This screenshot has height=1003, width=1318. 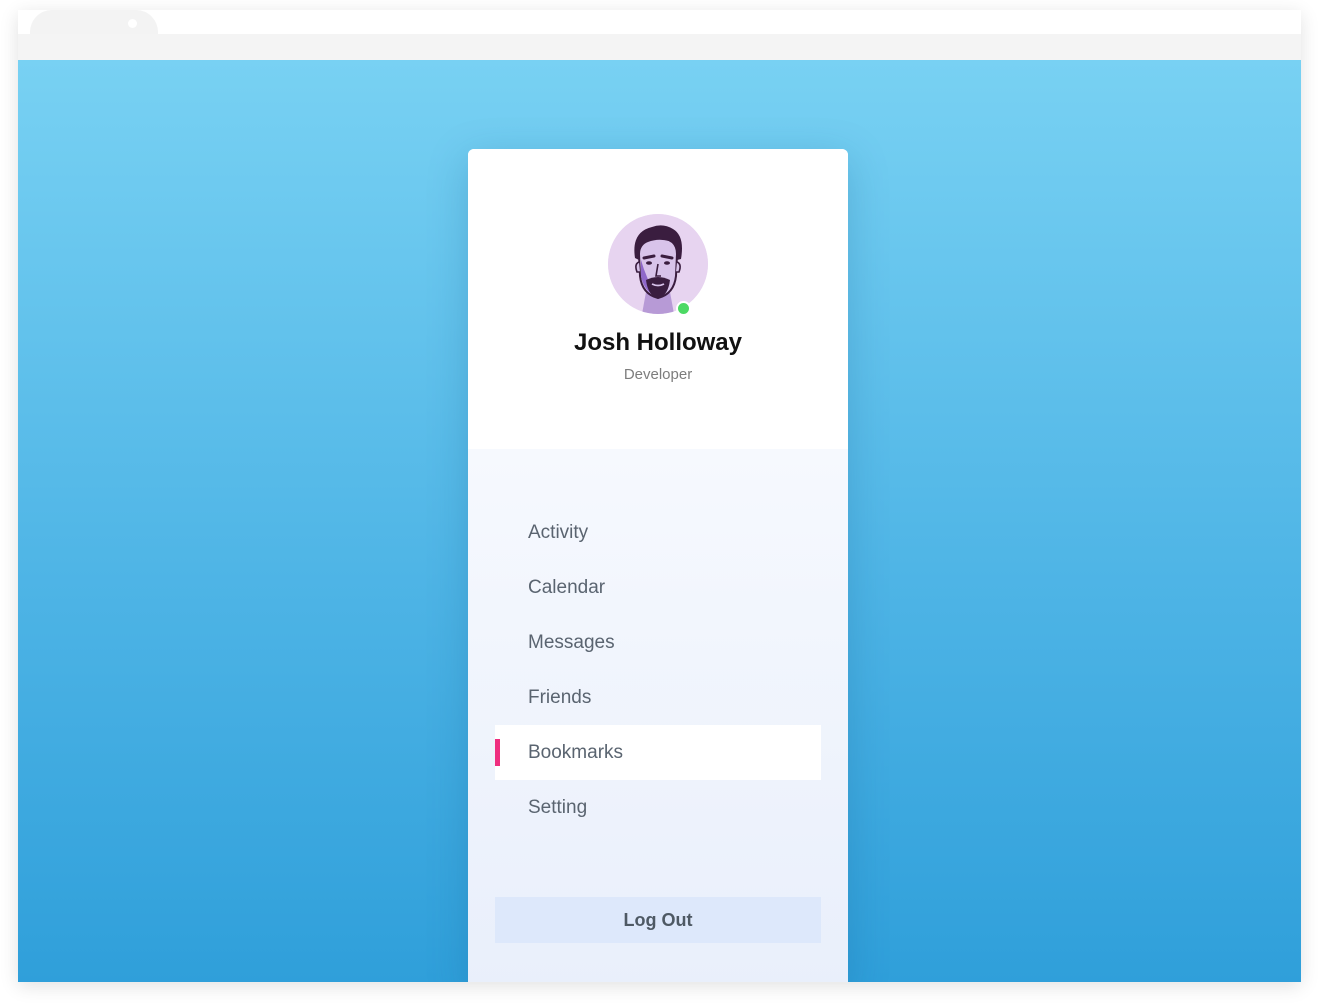 What do you see at coordinates (658, 807) in the screenshot?
I see `menu-item-setting: Setting` at bounding box center [658, 807].